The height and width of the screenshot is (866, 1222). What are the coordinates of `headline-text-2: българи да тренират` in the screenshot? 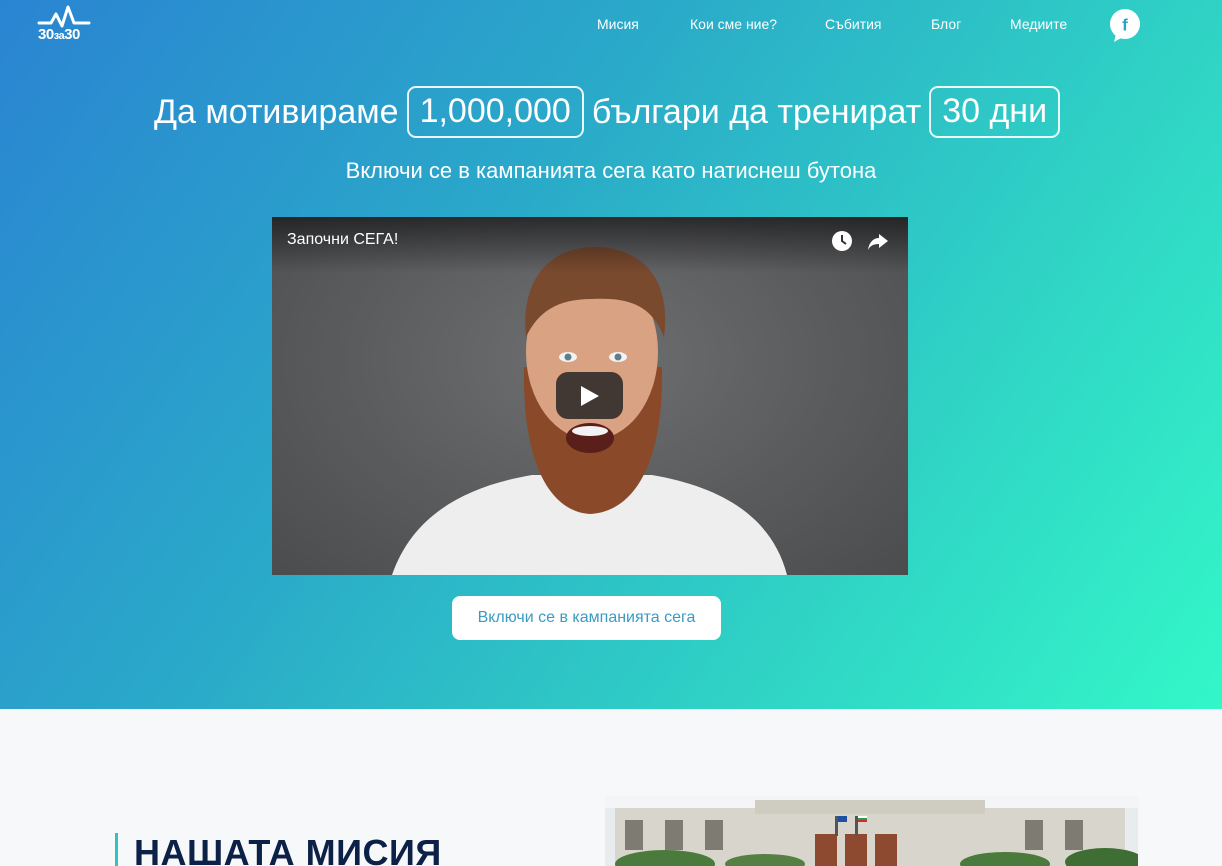 It's located at (756, 111).